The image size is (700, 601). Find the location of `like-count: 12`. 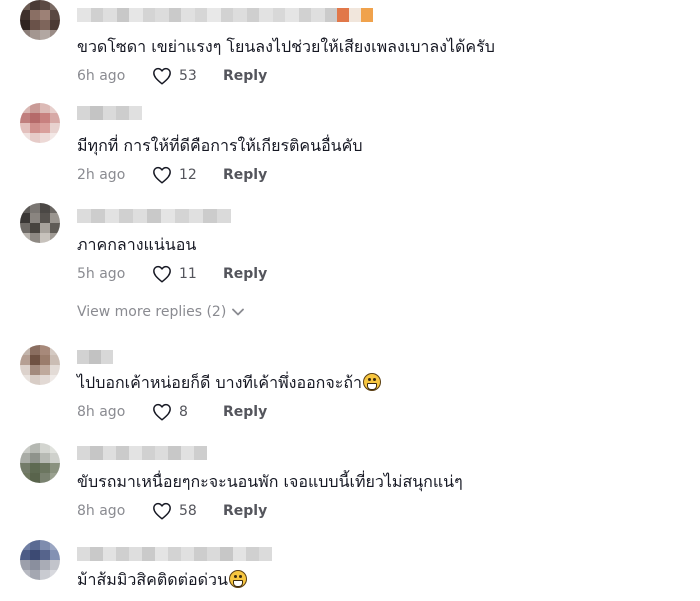

like-count: 12 is located at coordinates (188, 175).